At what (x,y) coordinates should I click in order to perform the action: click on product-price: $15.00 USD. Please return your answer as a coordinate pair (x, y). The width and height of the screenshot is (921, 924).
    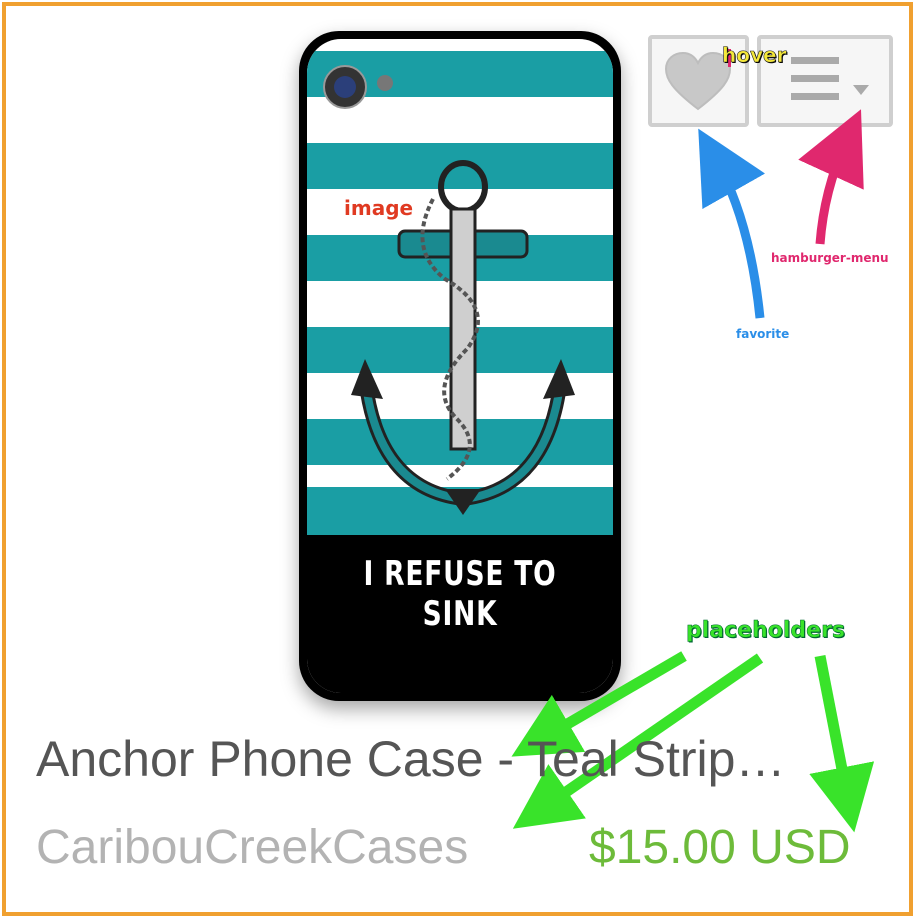
    Looking at the image, I should click on (720, 847).